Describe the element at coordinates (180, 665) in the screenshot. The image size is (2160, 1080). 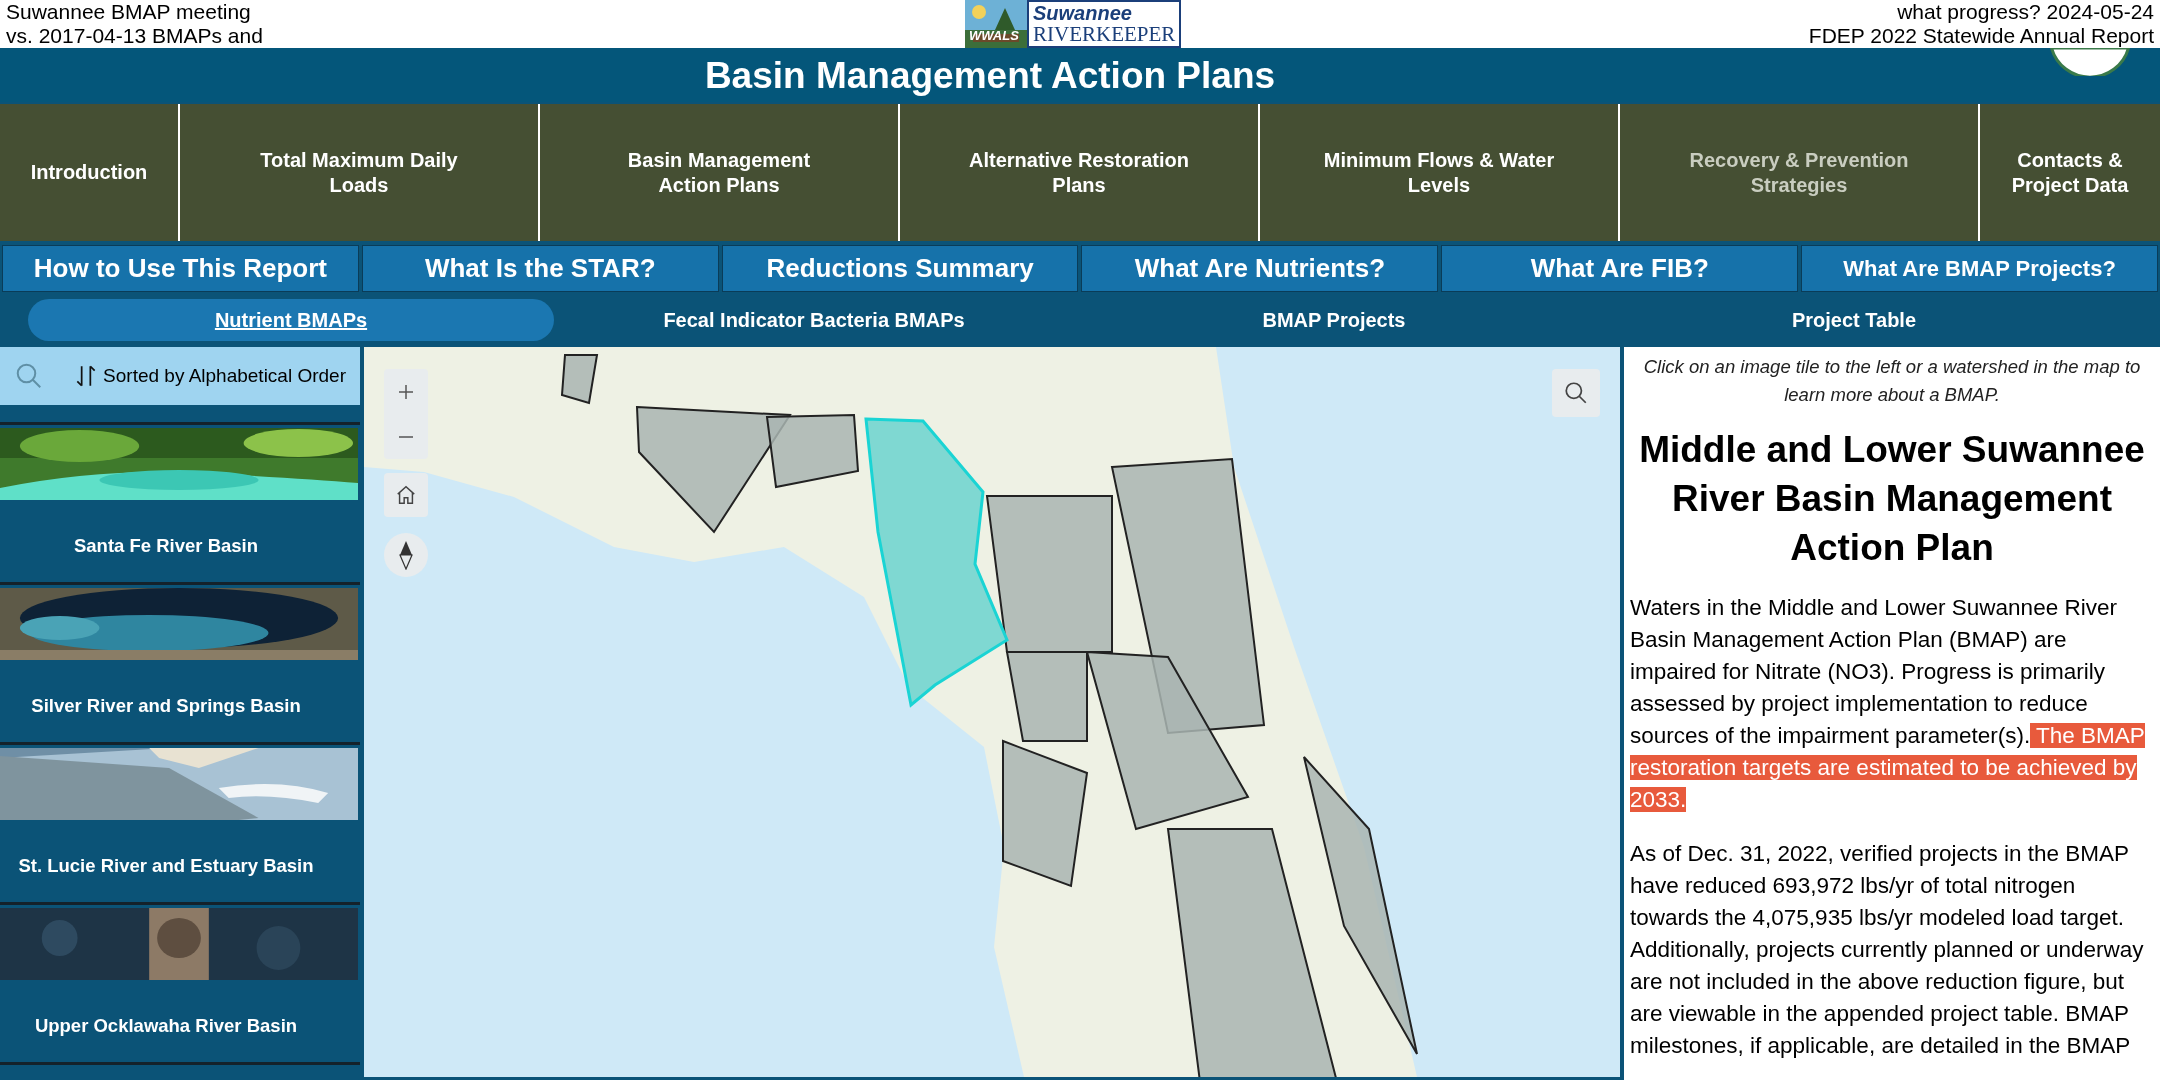
I see `basin-card: Silver River and Springs Basin` at that location.